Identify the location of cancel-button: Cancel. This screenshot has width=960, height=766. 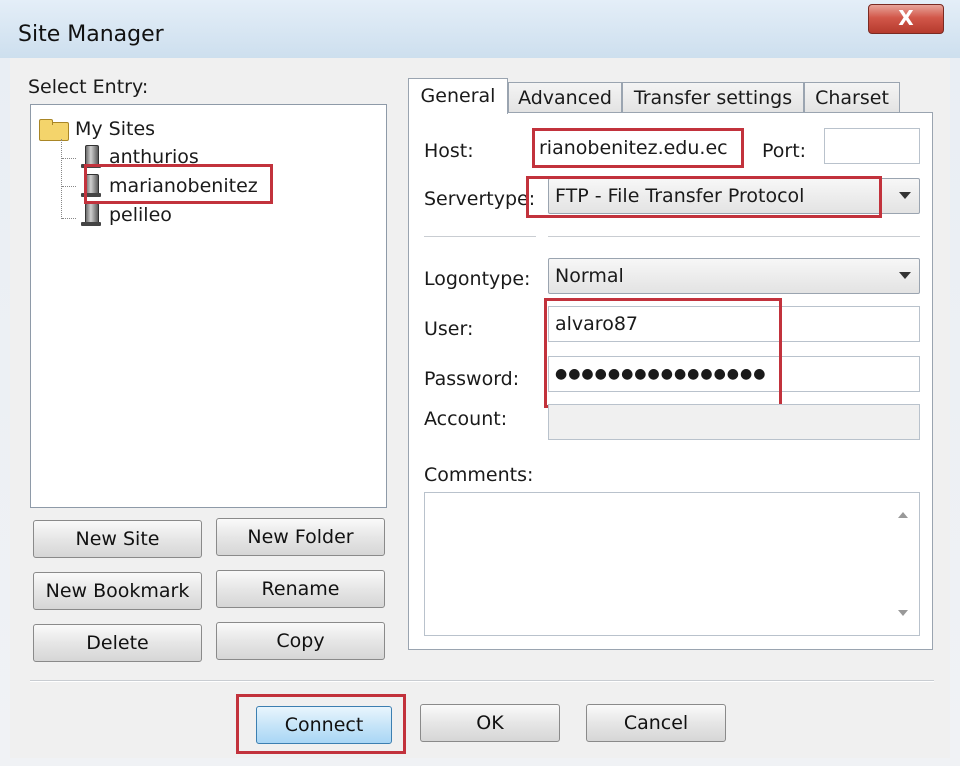
(656, 723).